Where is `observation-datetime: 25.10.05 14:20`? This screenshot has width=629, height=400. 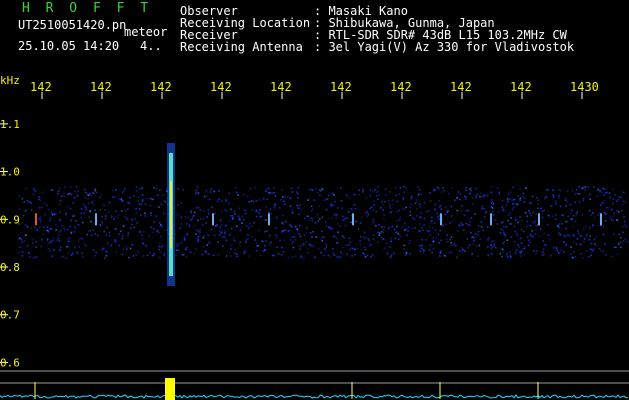
observation-datetime: 25.10.05 14:20 is located at coordinates (69, 46).